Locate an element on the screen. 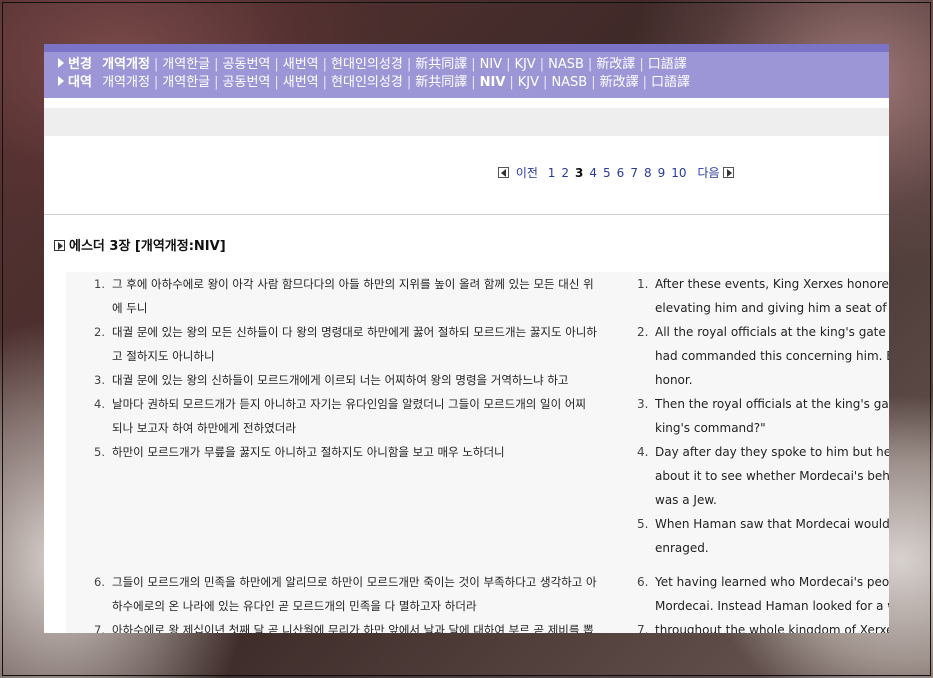 This screenshot has height=678, width=933. verse-line: honor. is located at coordinates (674, 380).